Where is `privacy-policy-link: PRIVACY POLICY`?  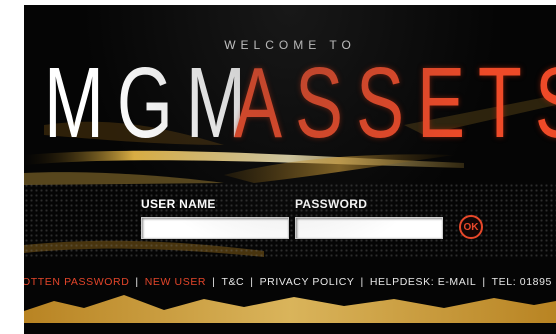
privacy-policy-link: PRIVACY POLICY is located at coordinates (307, 282).